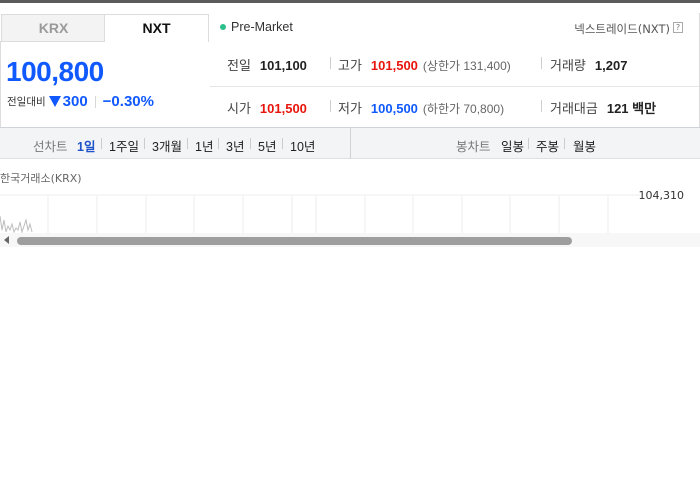 Image resolution: width=700 pixels, height=490 pixels. I want to click on stat-open: 시가 101,500, so click(267, 107).